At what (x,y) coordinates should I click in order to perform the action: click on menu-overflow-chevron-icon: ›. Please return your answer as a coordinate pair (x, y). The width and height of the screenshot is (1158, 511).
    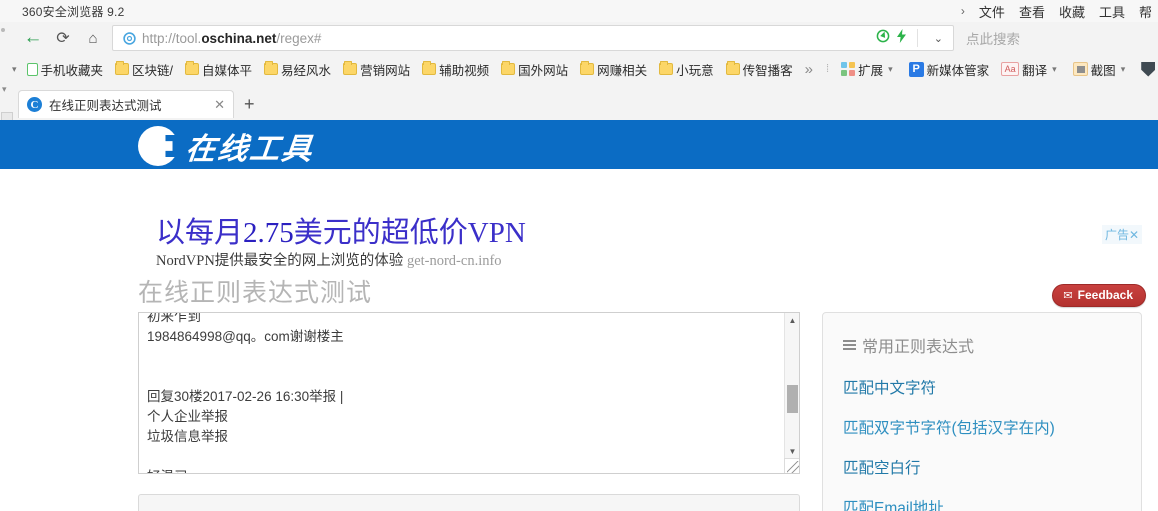
    Looking at the image, I should click on (963, 11).